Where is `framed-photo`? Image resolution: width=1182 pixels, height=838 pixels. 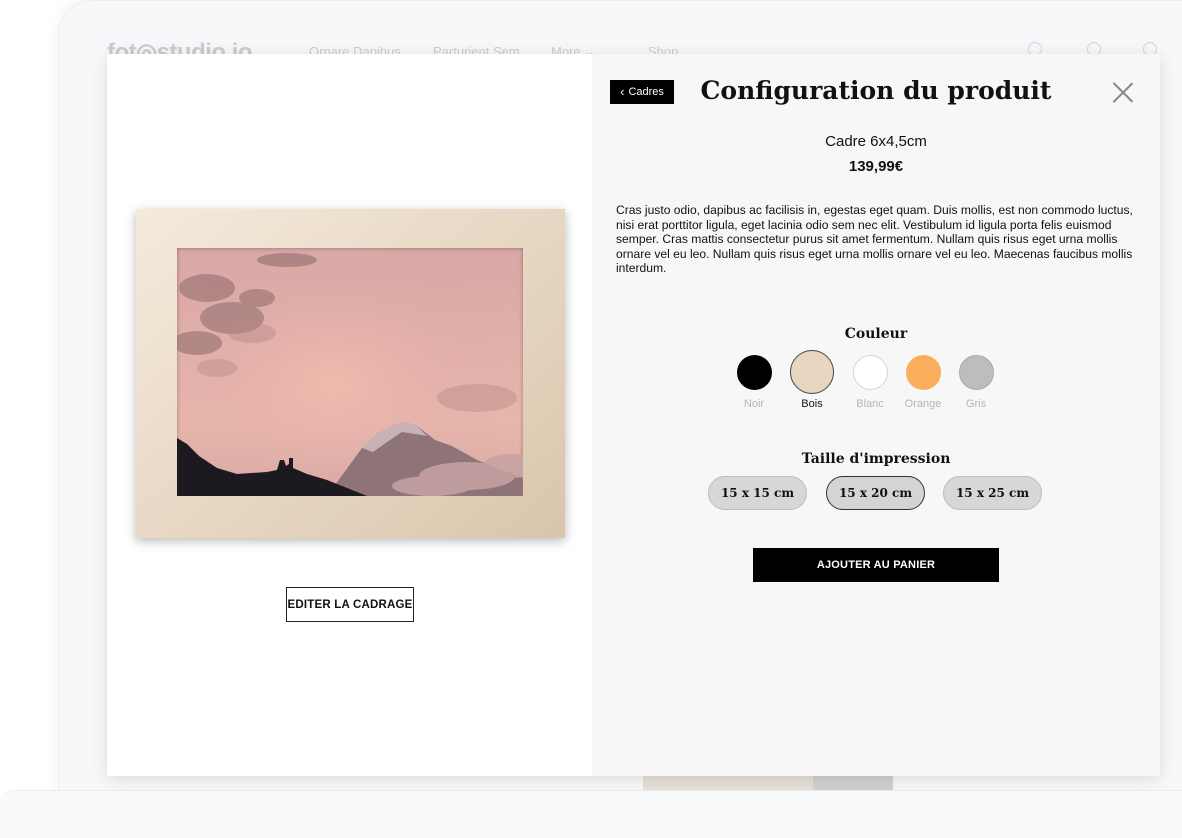
framed-photo is located at coordinates (350, 372).